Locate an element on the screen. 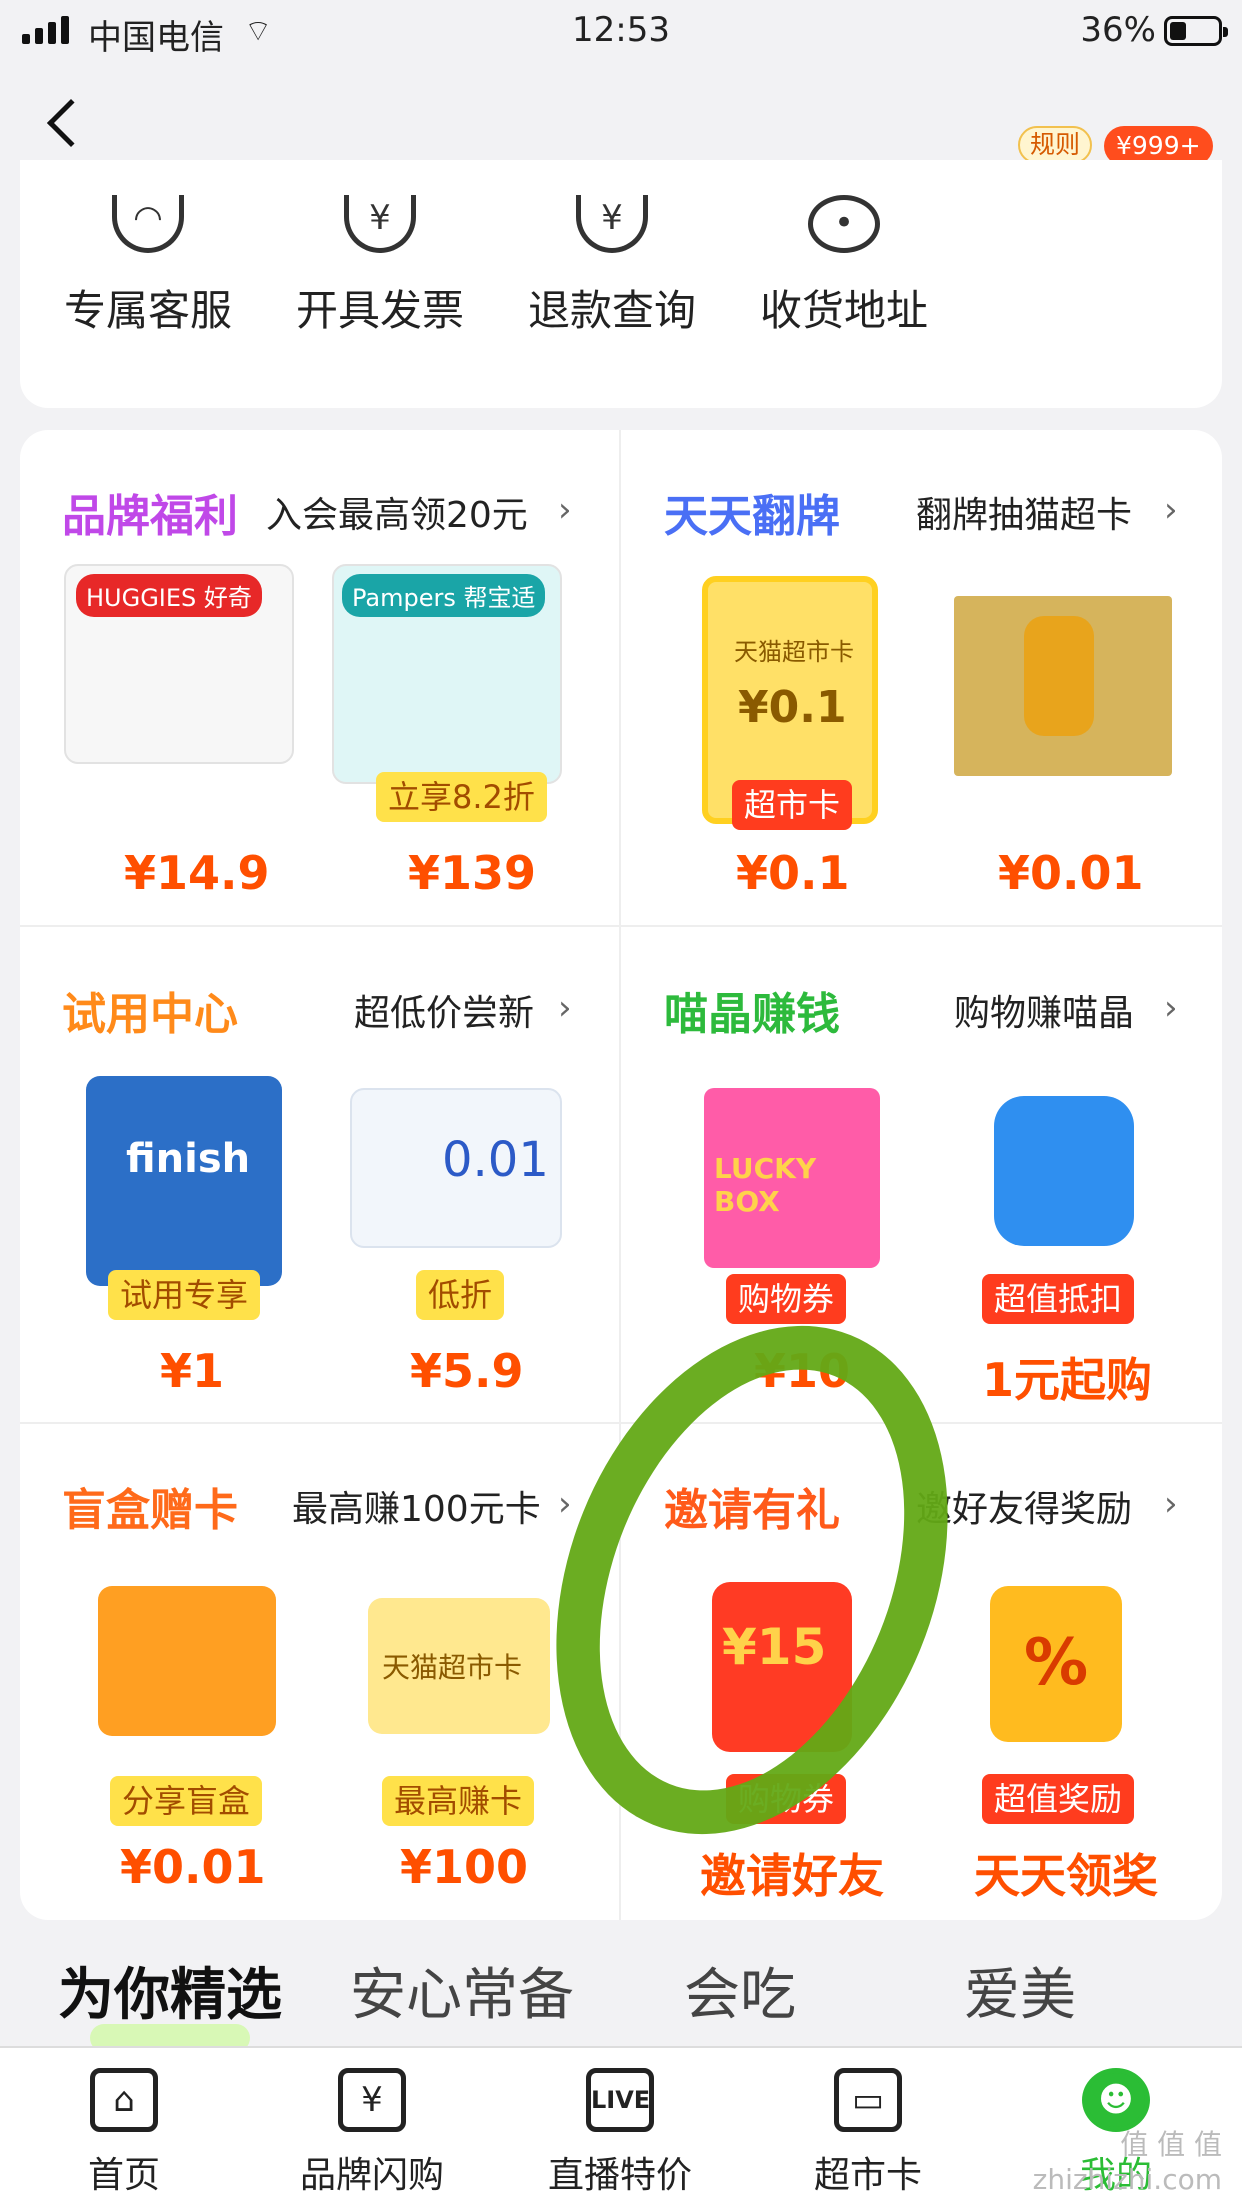 This screenshot has width=1242, height=2208. lucky-box-image: LUCKY BOX is located at coordinates (792, 1178).